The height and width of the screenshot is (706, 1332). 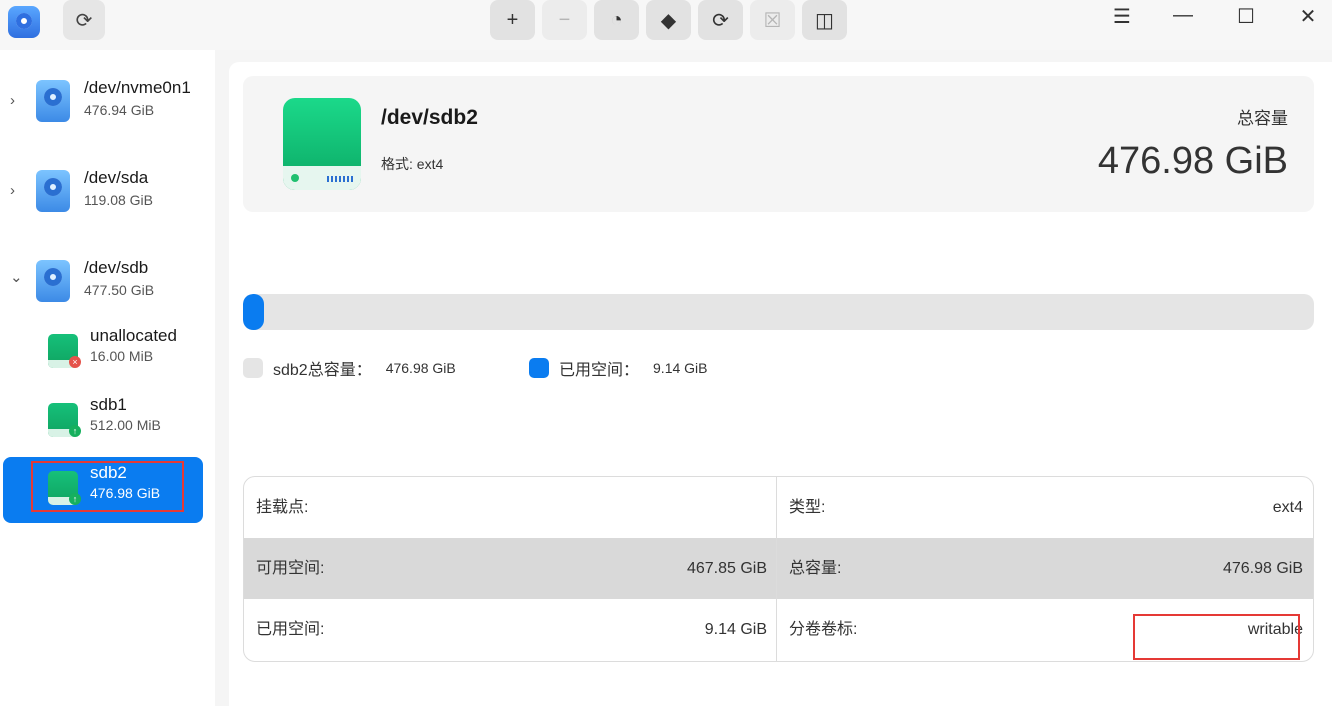 What do you see at coordinates (735, 629) in the screenshot?
I see `used-space-value: 9.14 GiB` at bounding box center [735, 629].